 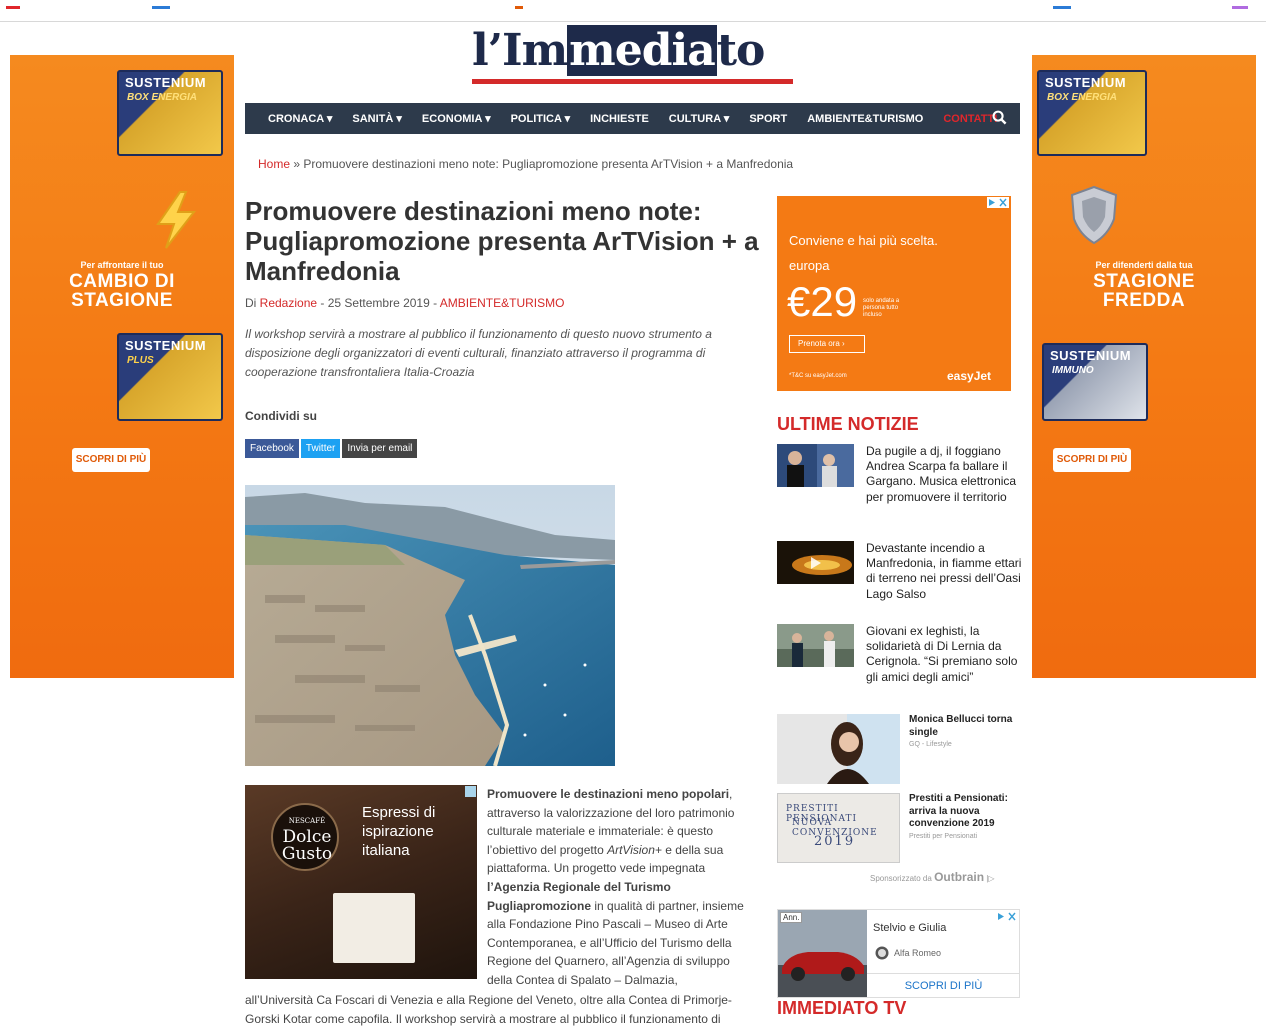 I want to click on ad-brand-label: Alfa Romeo, so click(x=918, y=953).